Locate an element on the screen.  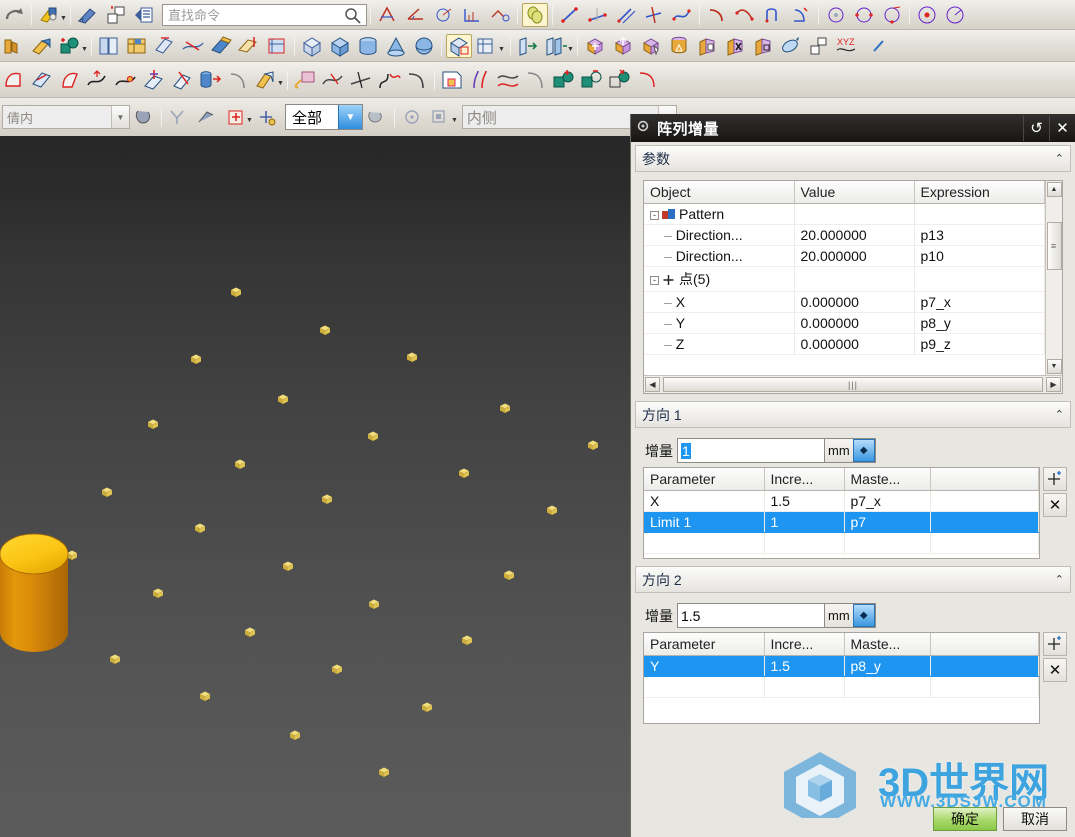
cylinder-button is located at coordinates (368, 46).